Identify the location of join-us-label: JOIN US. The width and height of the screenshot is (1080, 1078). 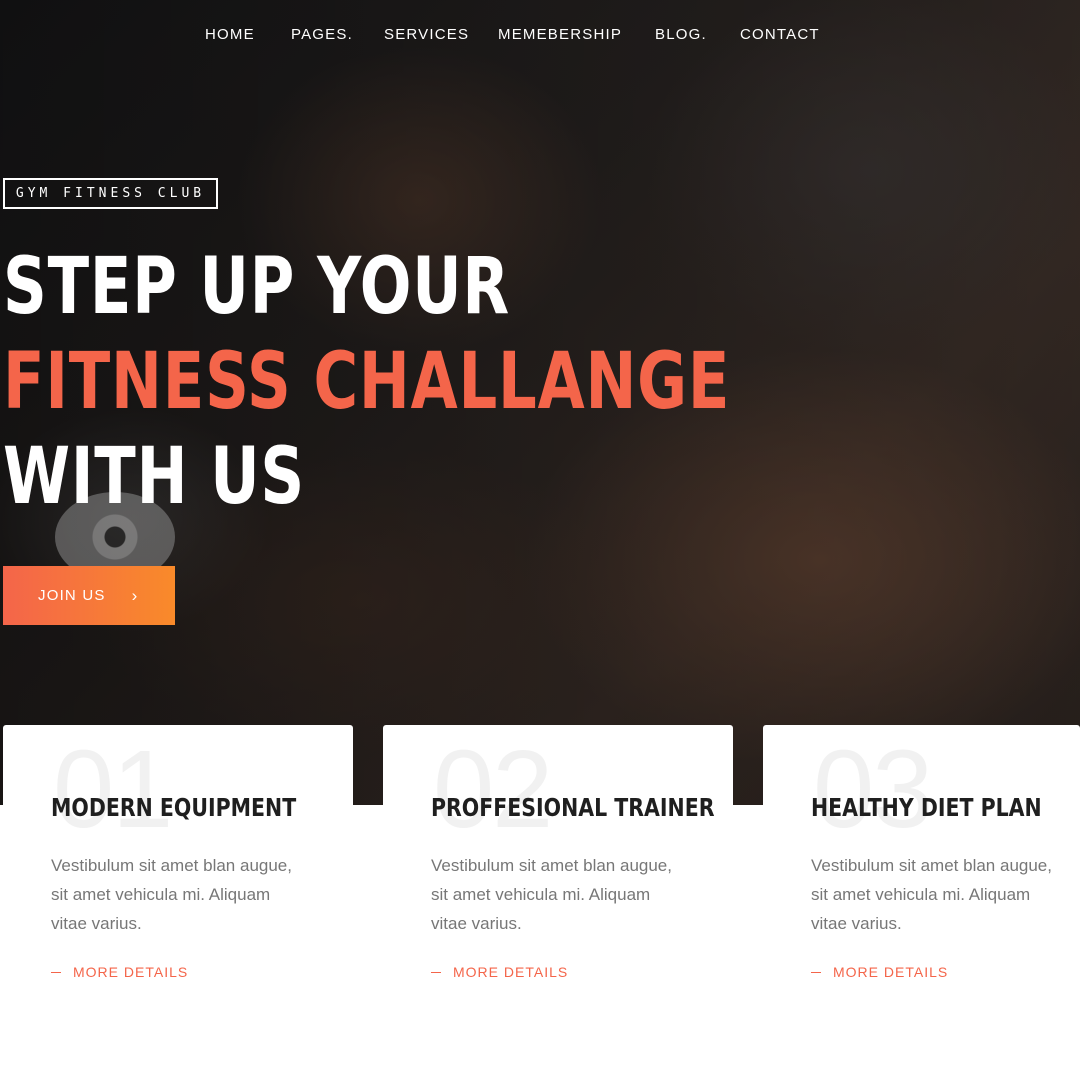
(72, 595).